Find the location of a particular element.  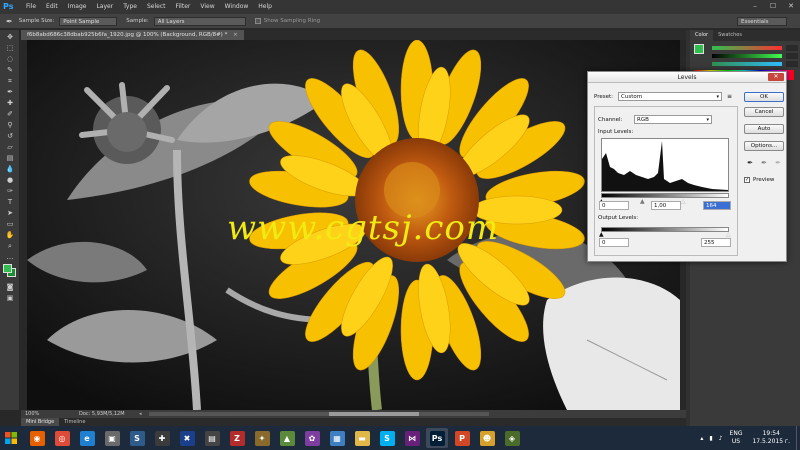

taskbar-app: ▣ is located at coordinates (112, 438).